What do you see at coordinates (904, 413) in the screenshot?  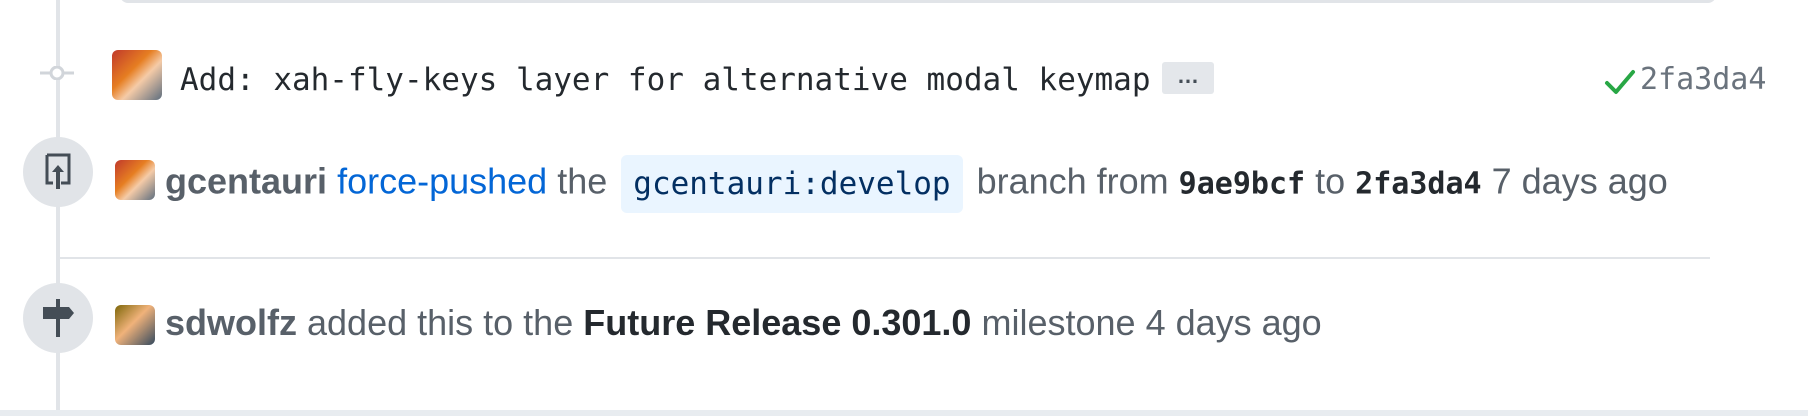 I see `next-item-edge` at bounding box center [904, 413].